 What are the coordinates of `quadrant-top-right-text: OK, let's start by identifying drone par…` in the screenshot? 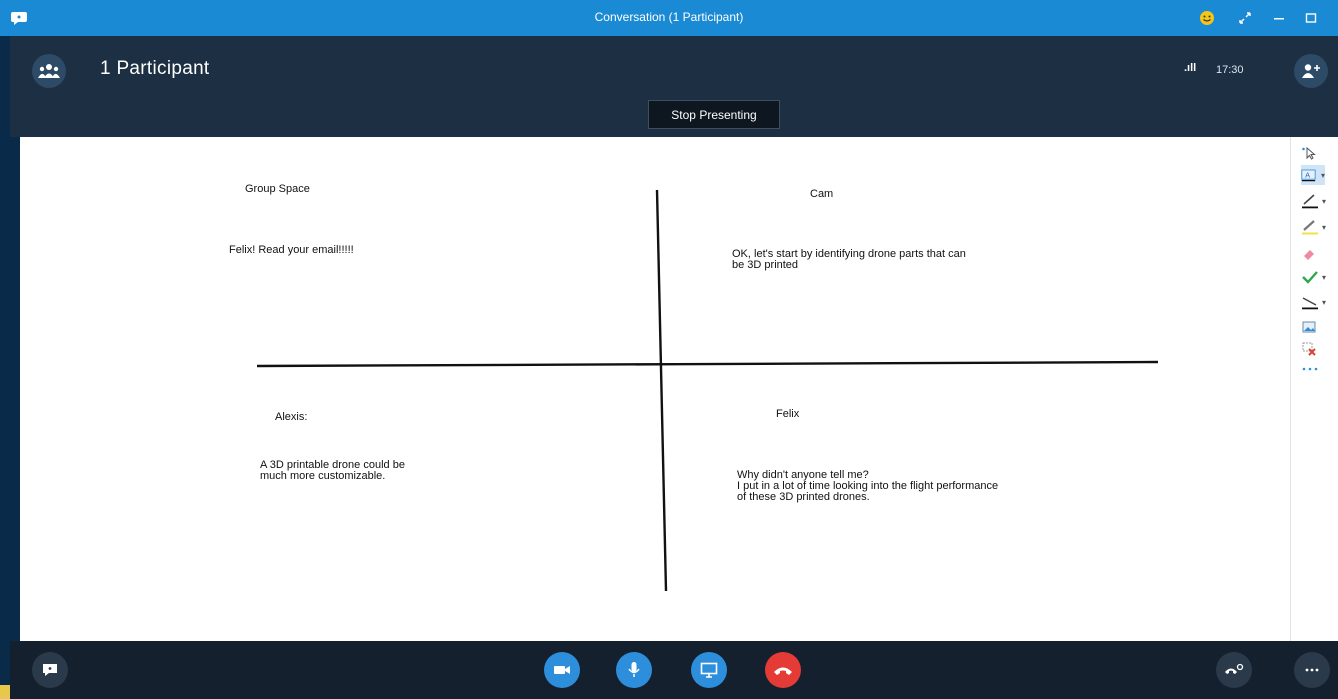 It's located at (849, 259).